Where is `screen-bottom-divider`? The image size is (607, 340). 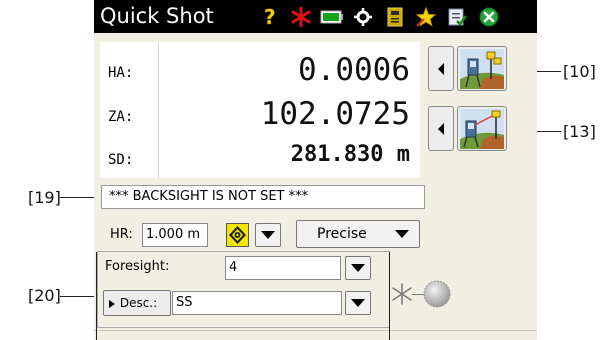
screen-bottom-divider is located at coordinates (315, 330).